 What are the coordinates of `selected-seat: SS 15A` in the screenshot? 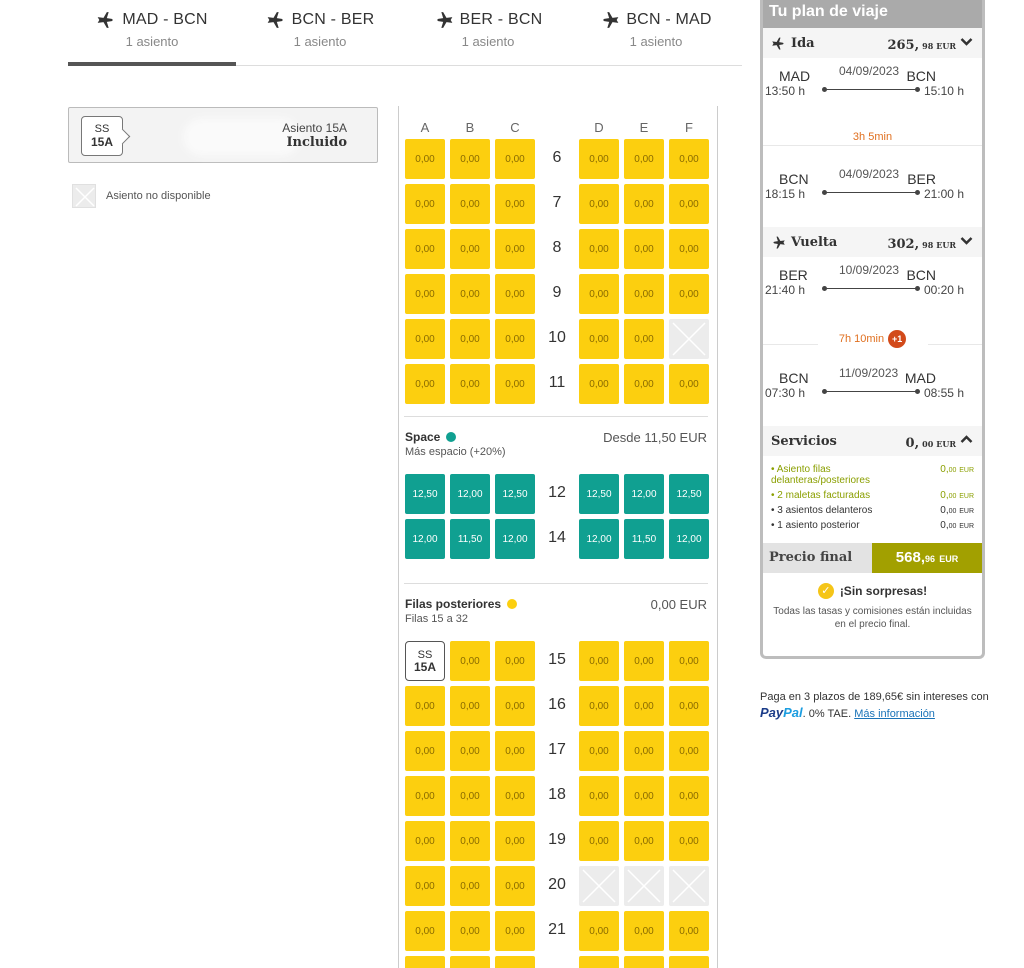 It's located at (425, 661).